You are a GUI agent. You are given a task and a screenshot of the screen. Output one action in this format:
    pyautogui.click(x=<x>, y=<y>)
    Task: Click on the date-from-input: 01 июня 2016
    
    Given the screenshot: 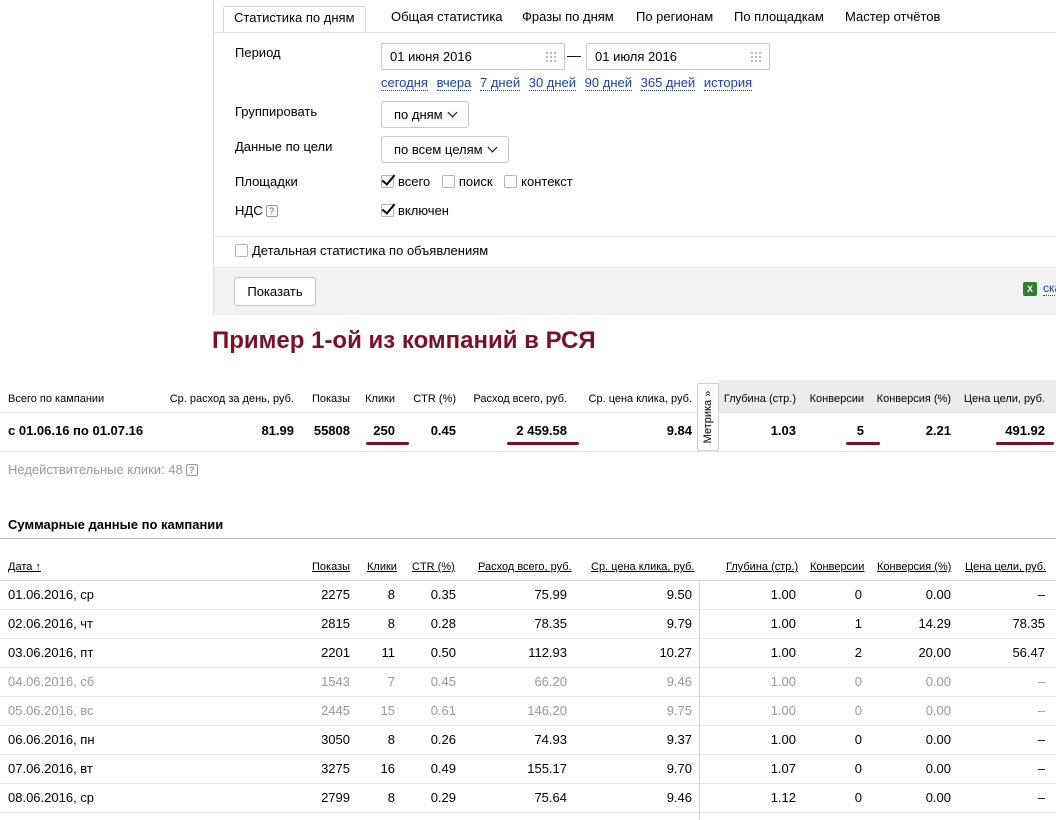 What is the action you would take?
    pyautogui.click(x=473, y=56)
    